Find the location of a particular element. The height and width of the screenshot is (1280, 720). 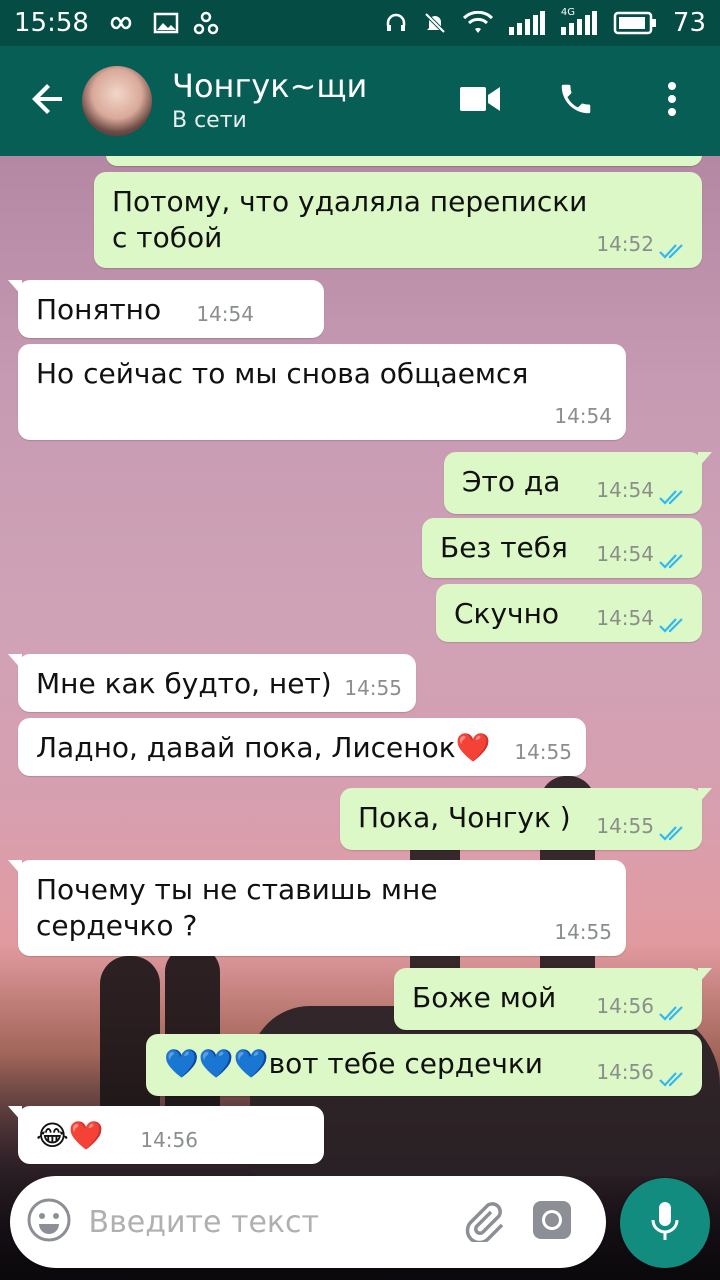

message-bubble-incoming: Мне как будто, нет) 14:55 is located at coordinates (212, 683).